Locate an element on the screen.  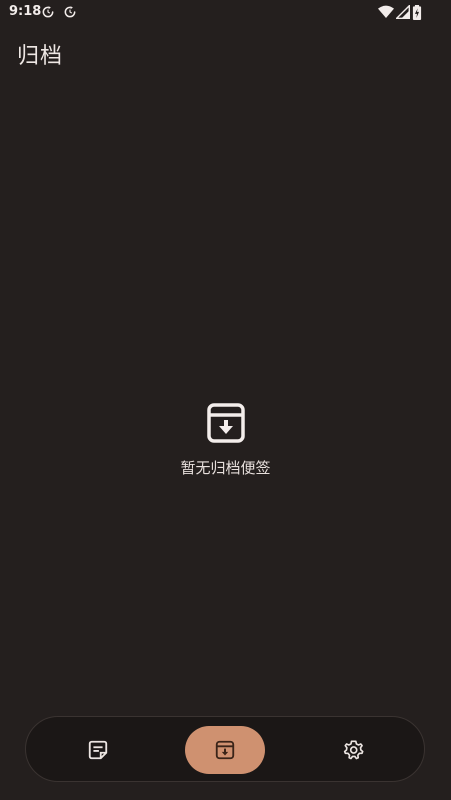
status-bar: 9:18 is located at coordinates (225, 13).